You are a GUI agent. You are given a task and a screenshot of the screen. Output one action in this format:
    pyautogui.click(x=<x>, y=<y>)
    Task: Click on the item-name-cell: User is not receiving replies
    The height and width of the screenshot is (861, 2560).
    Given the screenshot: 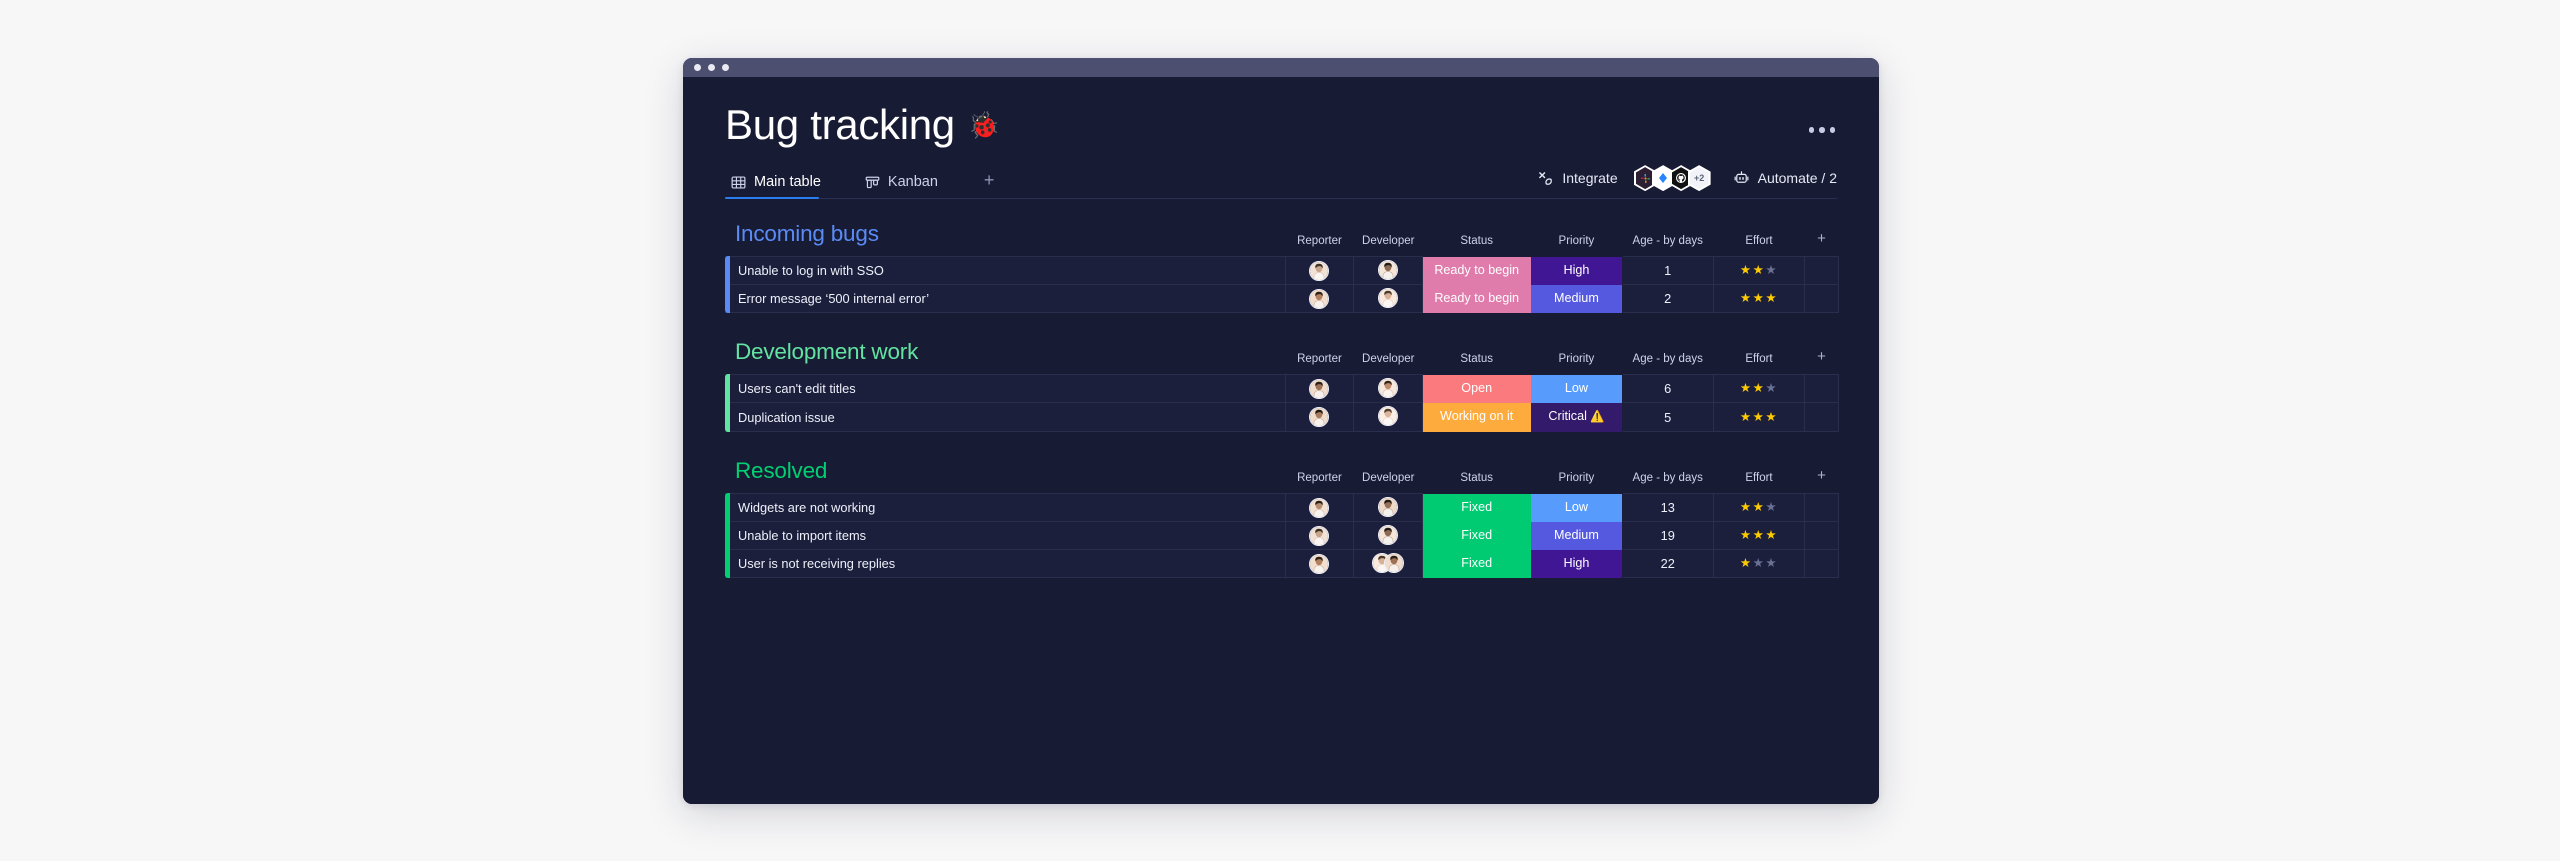 What is the action you would take?
    pyautogui.click(x=1005, y=564)
    